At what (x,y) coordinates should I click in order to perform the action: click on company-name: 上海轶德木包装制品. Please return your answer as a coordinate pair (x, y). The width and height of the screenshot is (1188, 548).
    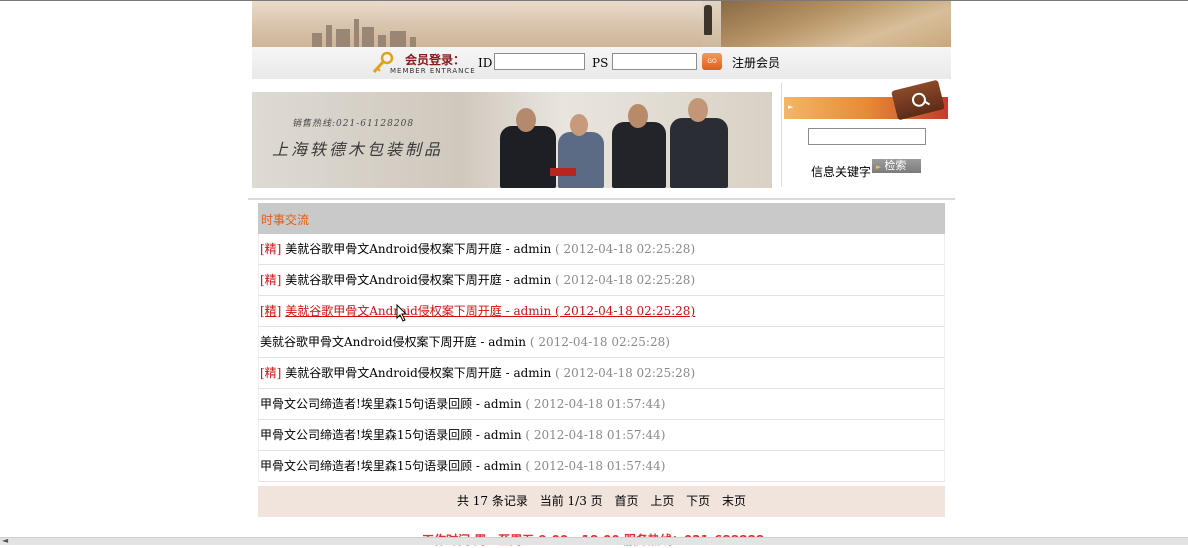
    Looking at the image, I should click on (358, 149).